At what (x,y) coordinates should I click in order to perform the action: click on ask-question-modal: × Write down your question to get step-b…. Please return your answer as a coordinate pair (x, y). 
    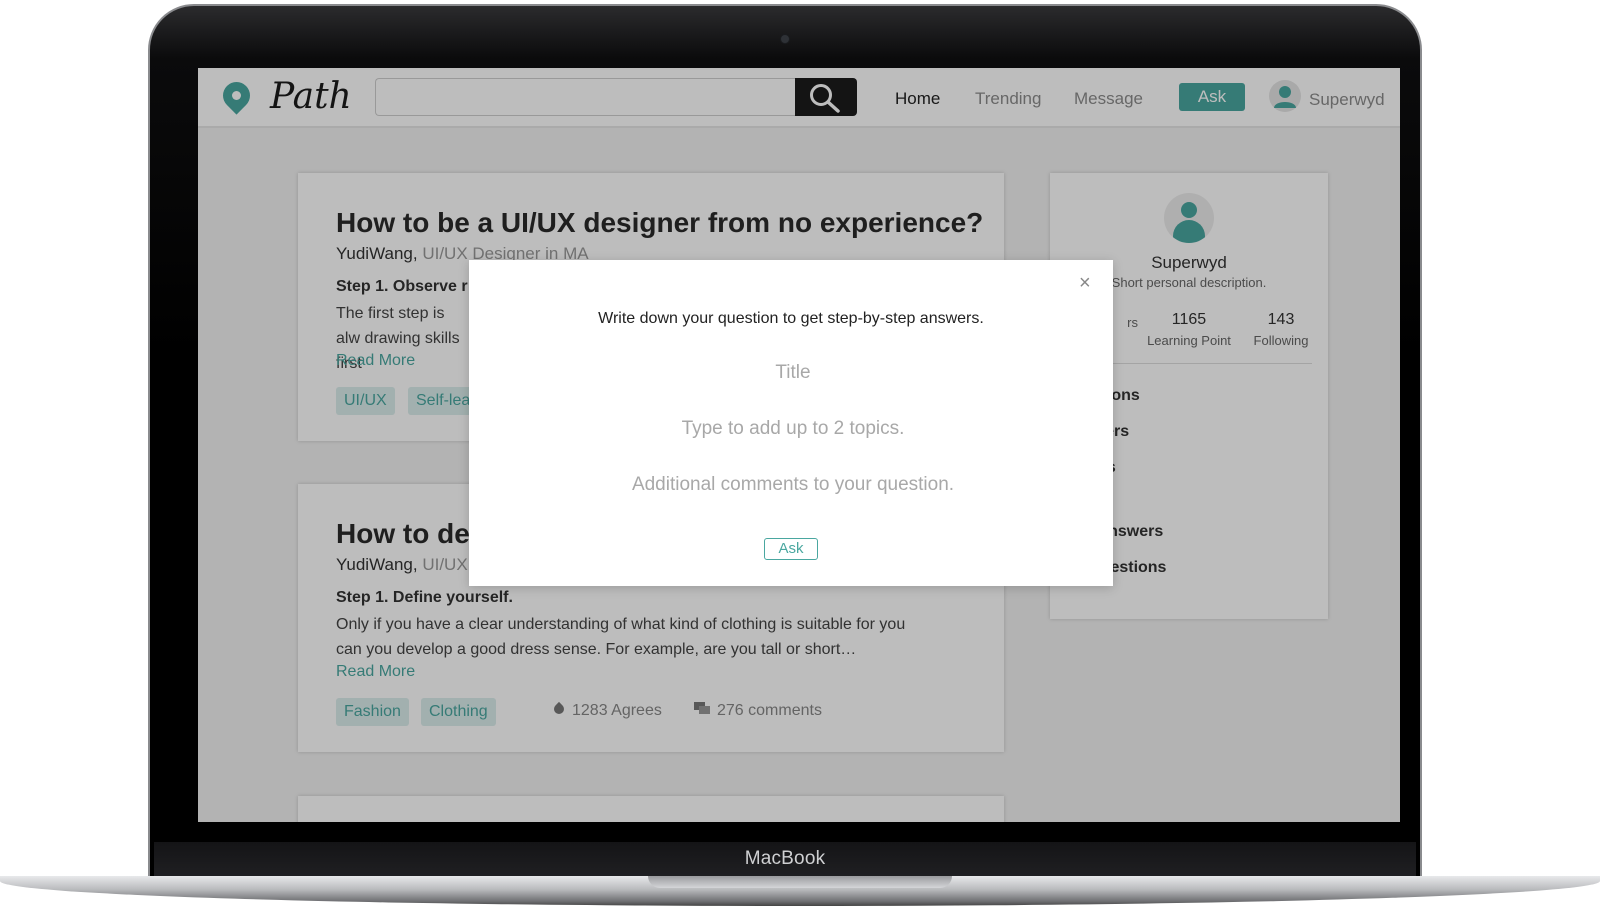
    Looking at the image, I should click on (791, 423).